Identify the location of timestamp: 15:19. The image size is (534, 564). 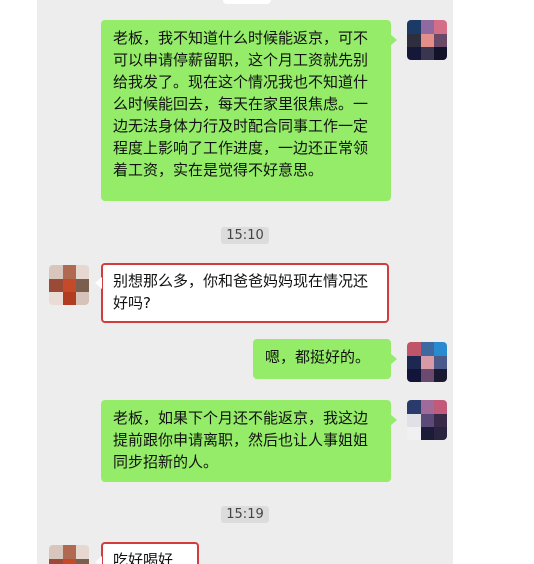
(245, 514).